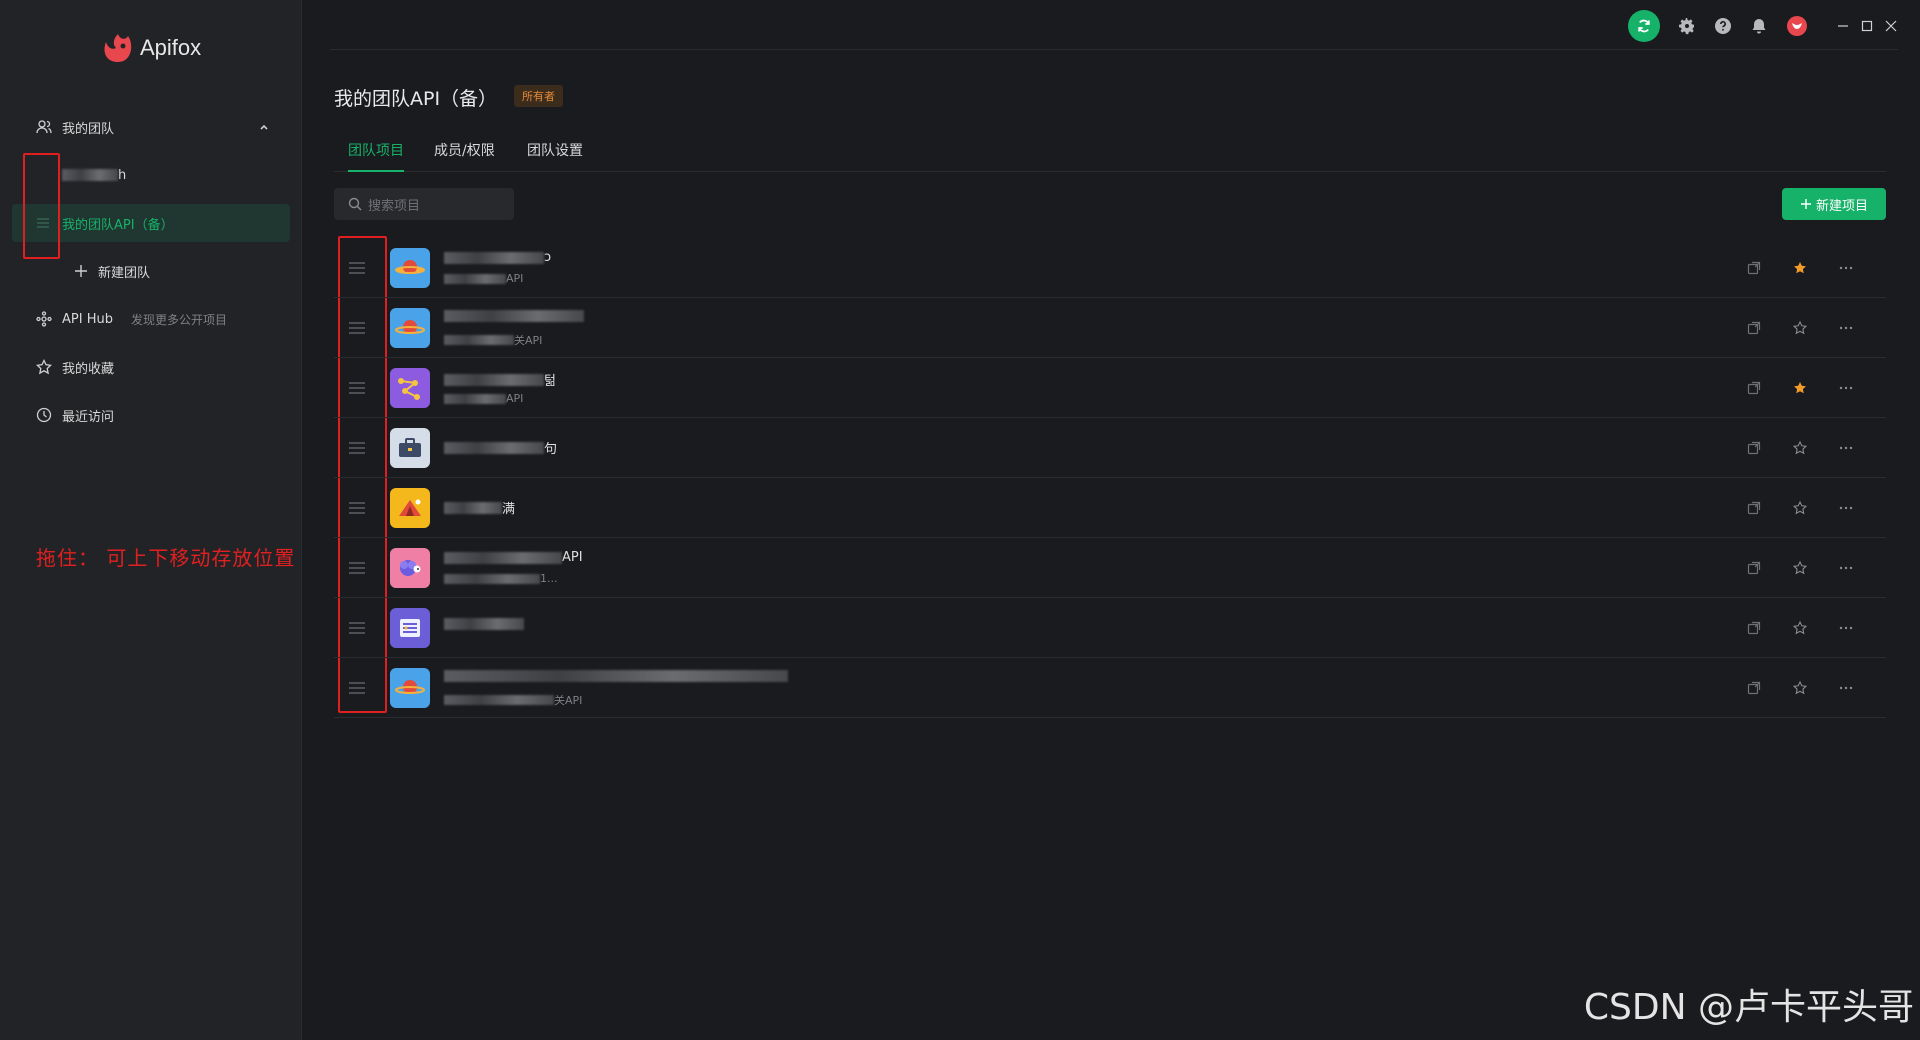 The width and height of the screenshot is (1920, 1040). I want to click on tab-members: 成员/权限, so click(464, 155).